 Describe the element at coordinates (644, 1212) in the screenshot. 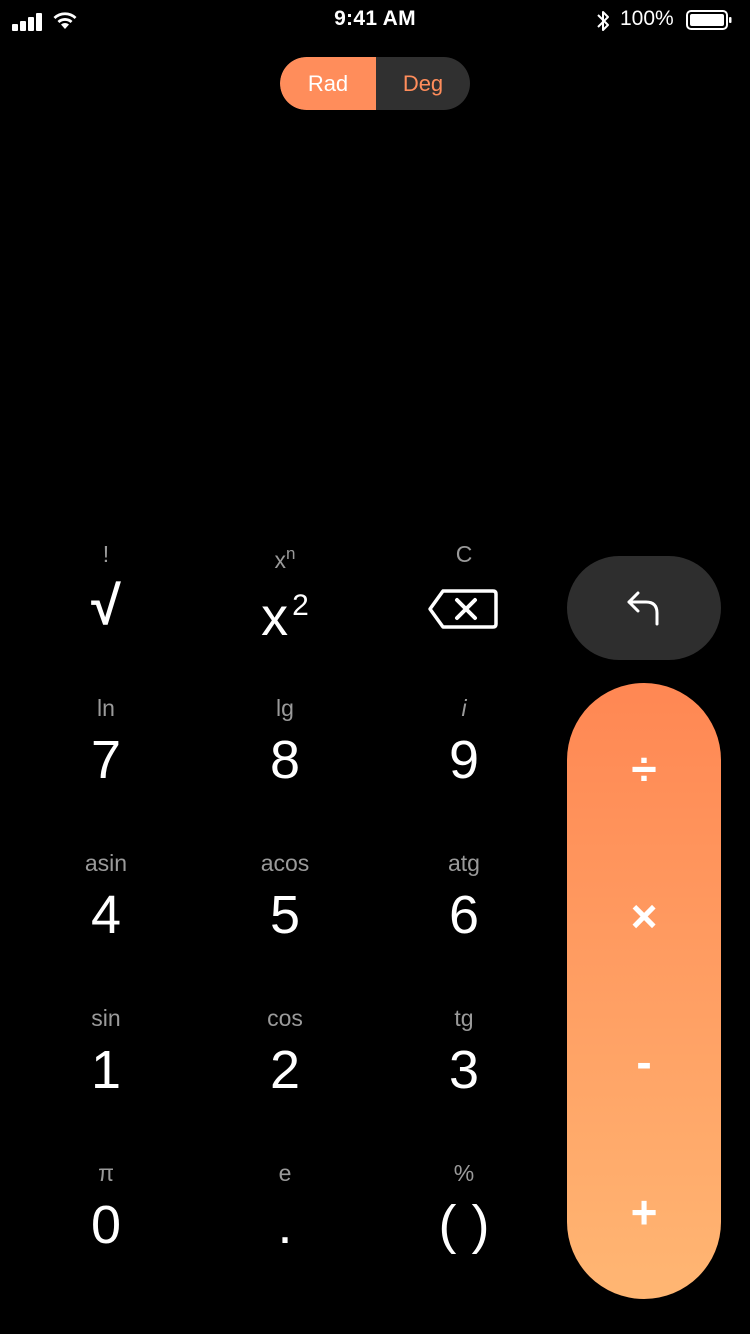

I see `add-button: +` at that location.